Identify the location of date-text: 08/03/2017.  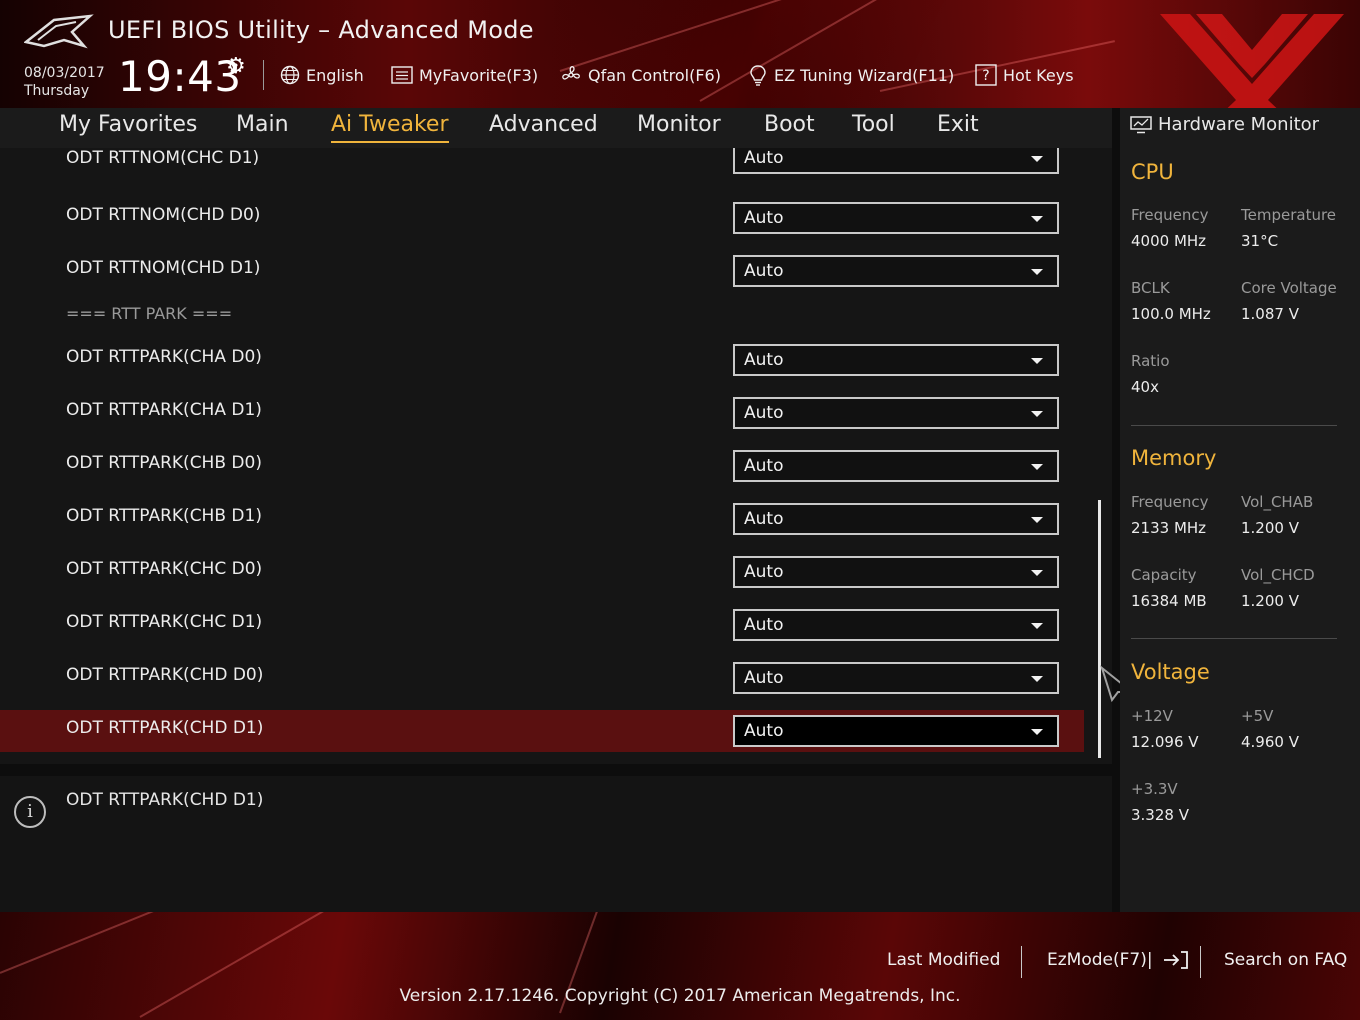
(64, 73).